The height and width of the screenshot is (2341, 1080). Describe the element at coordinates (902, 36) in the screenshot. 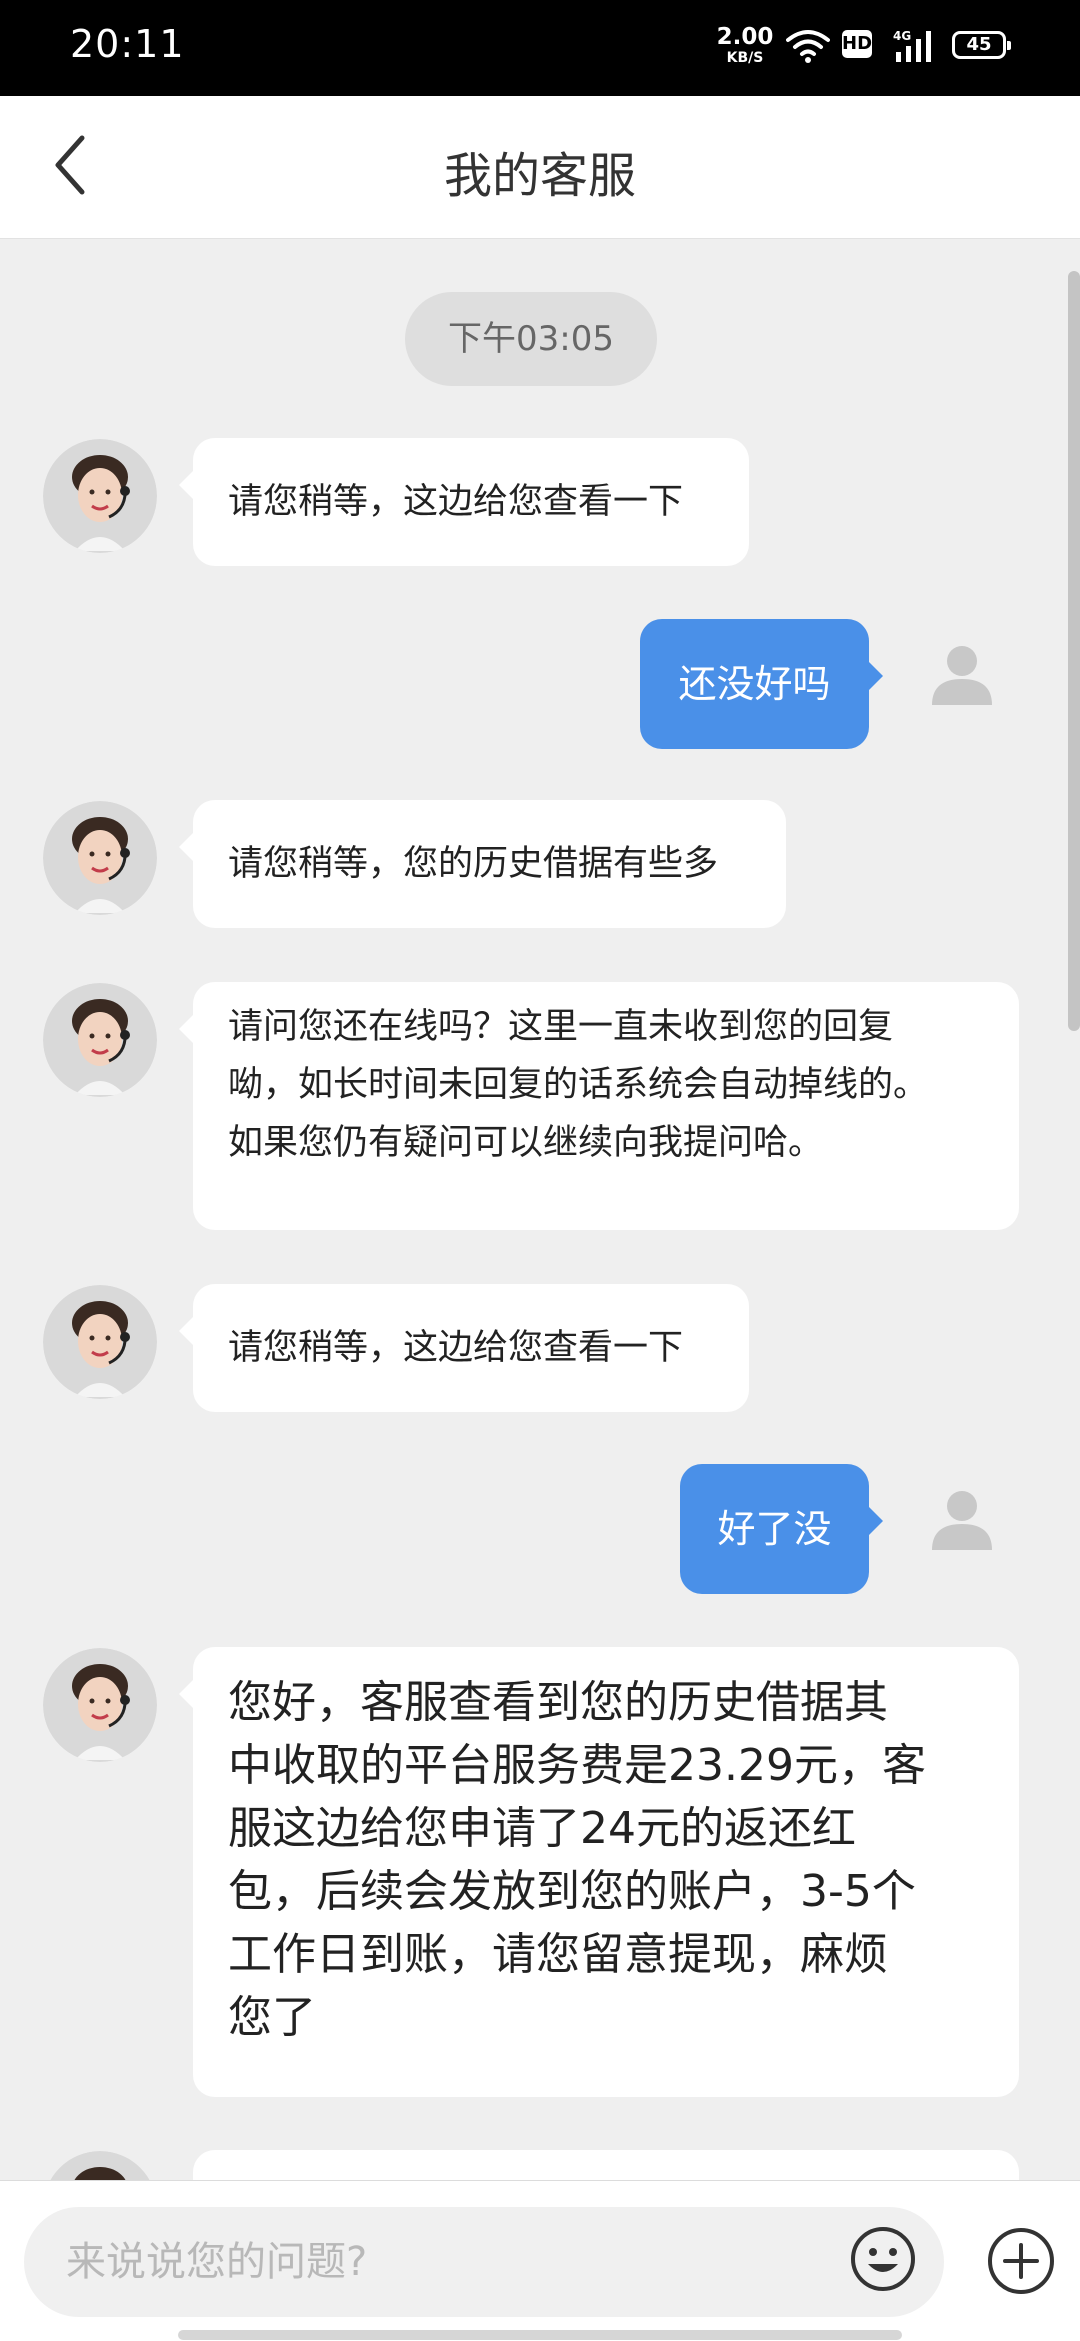

I see `network-type: 4G` at that location.